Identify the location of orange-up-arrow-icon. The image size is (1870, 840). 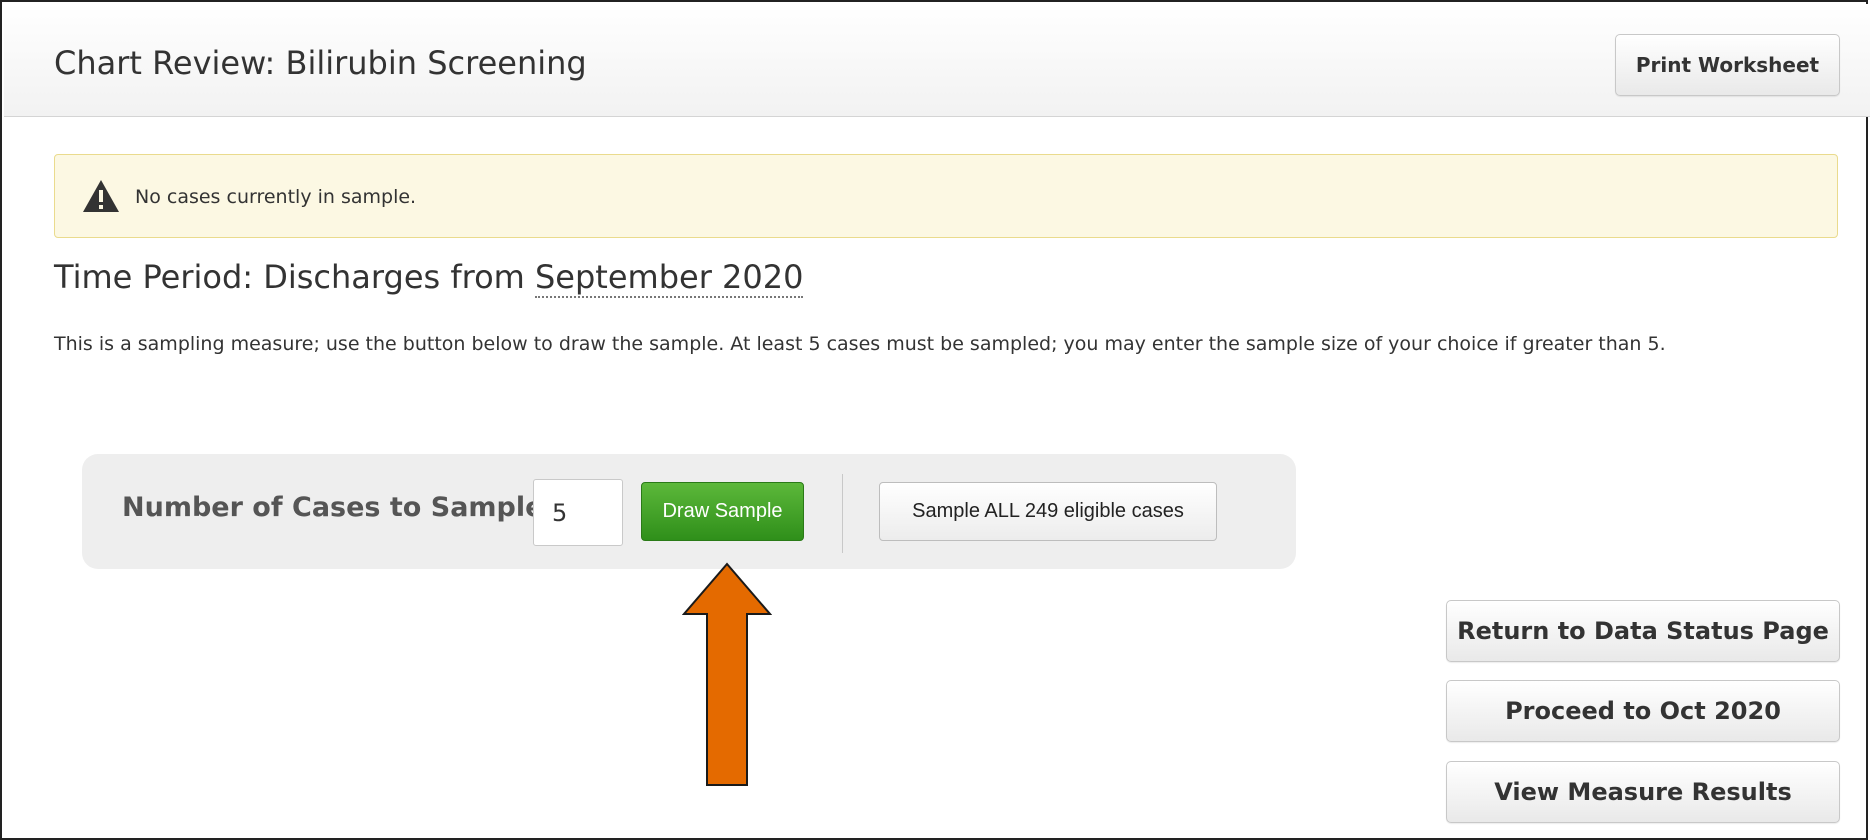
(727, 674).